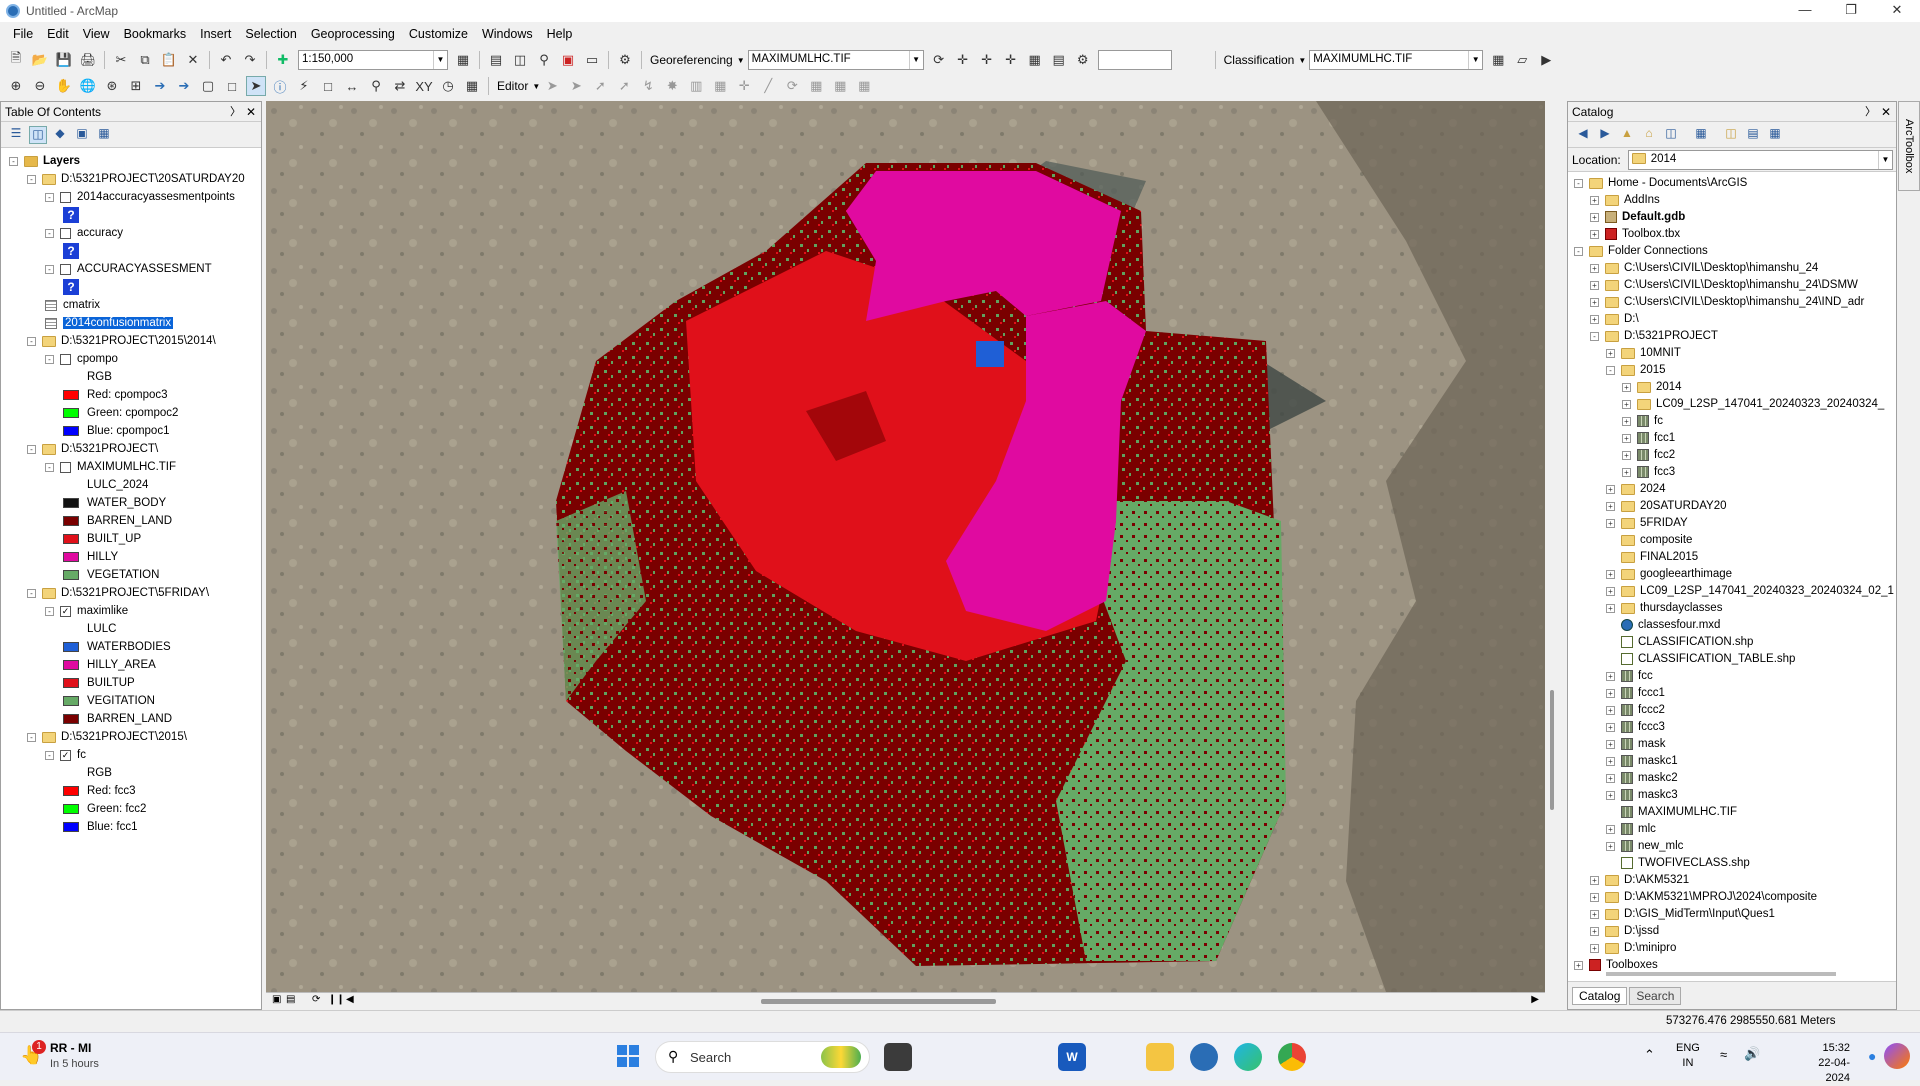  Describe the element at coordinates (1897, 1056) in the screenshot. I see `copilot-icon` at that location.